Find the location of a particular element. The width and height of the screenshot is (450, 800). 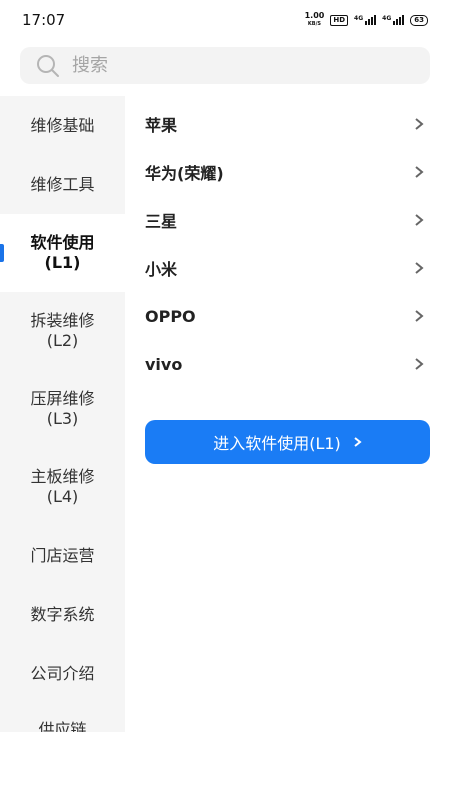

sidebar-item-digital-system: 数字系统 is located at coordinates (62, 614).